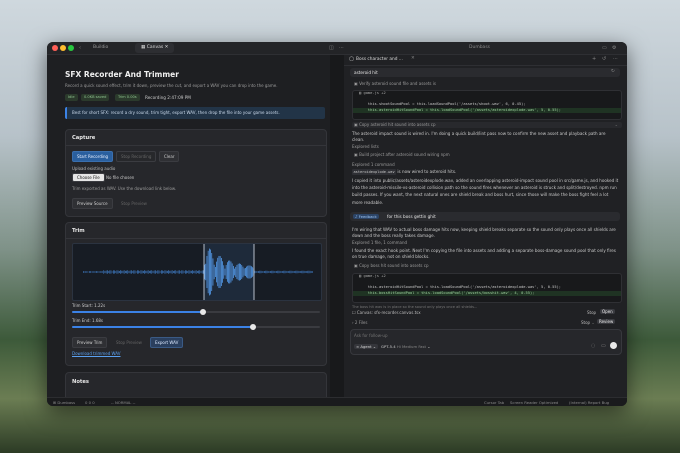  What do you see at coordinates (594, 59) in the screenshot?
I see `new-chat-icon: +` at bounding box center [594, 59].